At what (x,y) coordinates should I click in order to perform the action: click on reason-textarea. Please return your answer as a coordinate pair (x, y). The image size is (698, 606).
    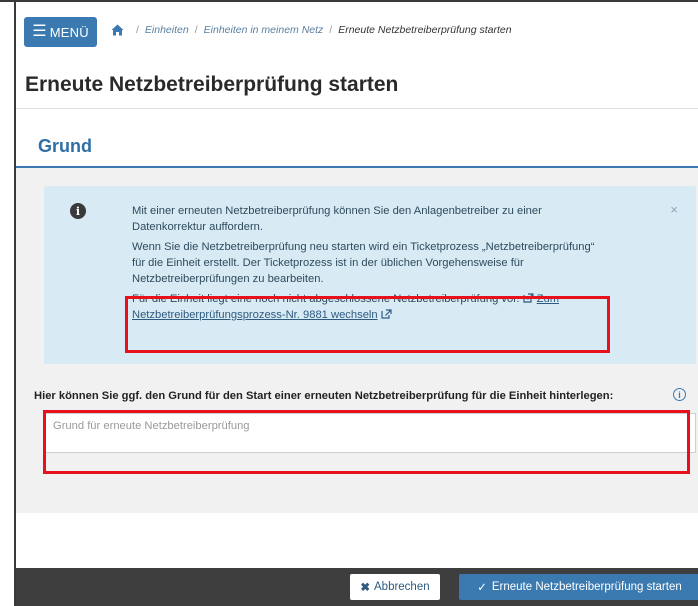
    Looking at the image, I should click on (370, 433).